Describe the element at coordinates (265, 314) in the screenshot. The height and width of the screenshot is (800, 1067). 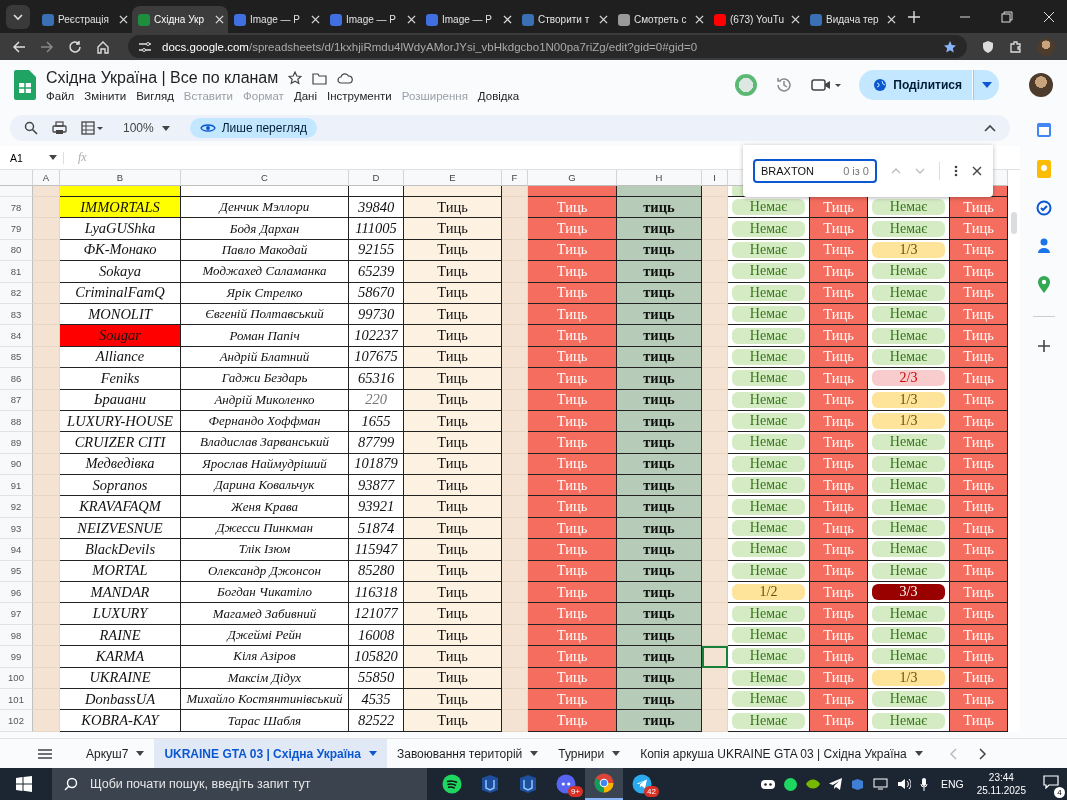
I see `table-cell: Євгеній Полтавський` at that location.